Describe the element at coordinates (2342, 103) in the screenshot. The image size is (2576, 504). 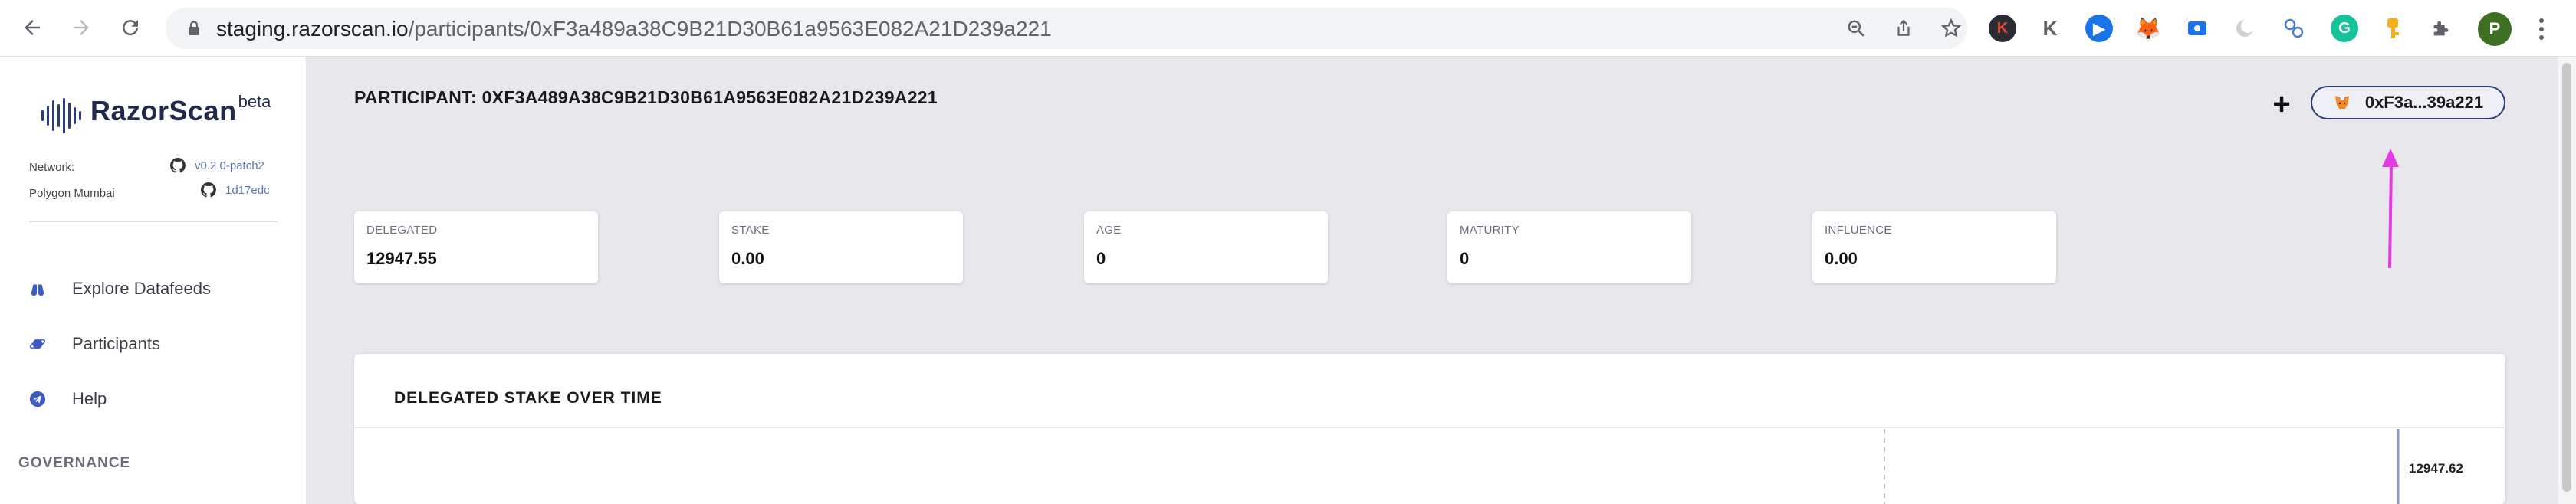
I see `metamask-fox-icon` at that location.